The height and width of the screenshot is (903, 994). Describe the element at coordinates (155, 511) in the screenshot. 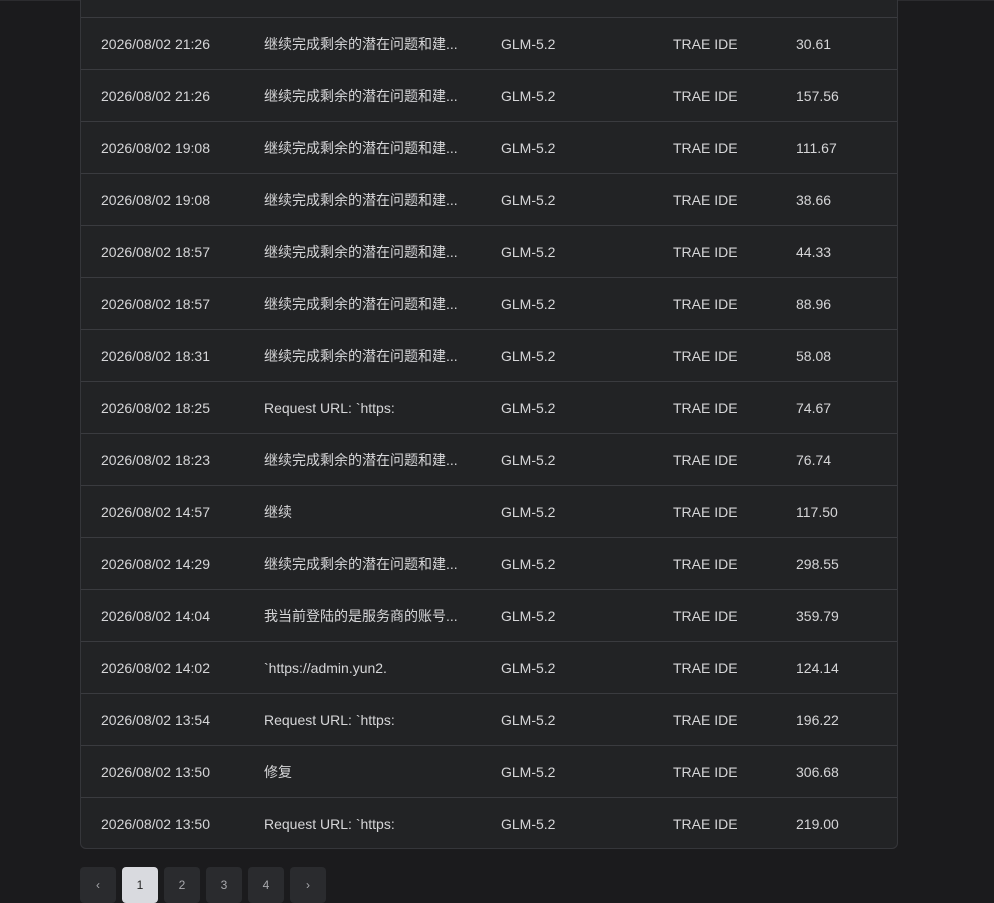

I see `time-cell: 2026/08/02 14:57` at that location.